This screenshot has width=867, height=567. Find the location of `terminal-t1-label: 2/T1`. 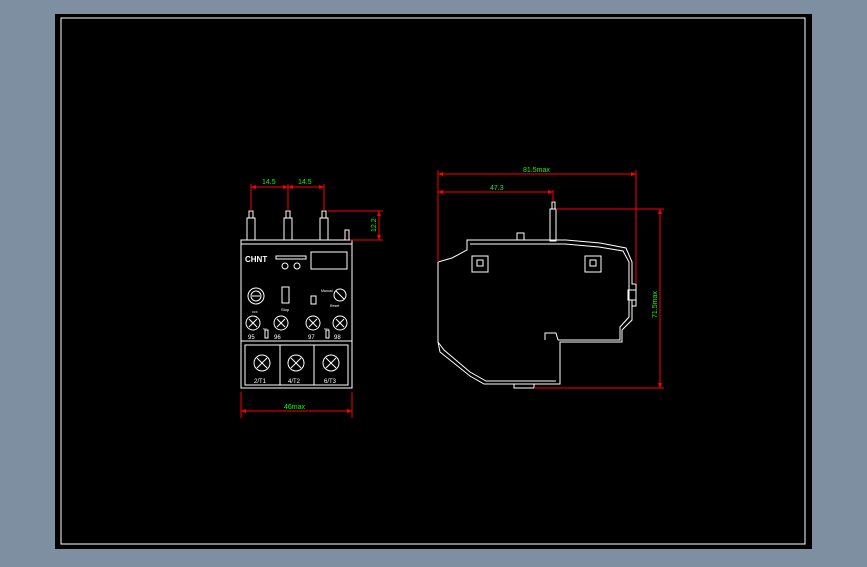

terminal-t1-label: 2/T1 is located at coordinates (260, 382).